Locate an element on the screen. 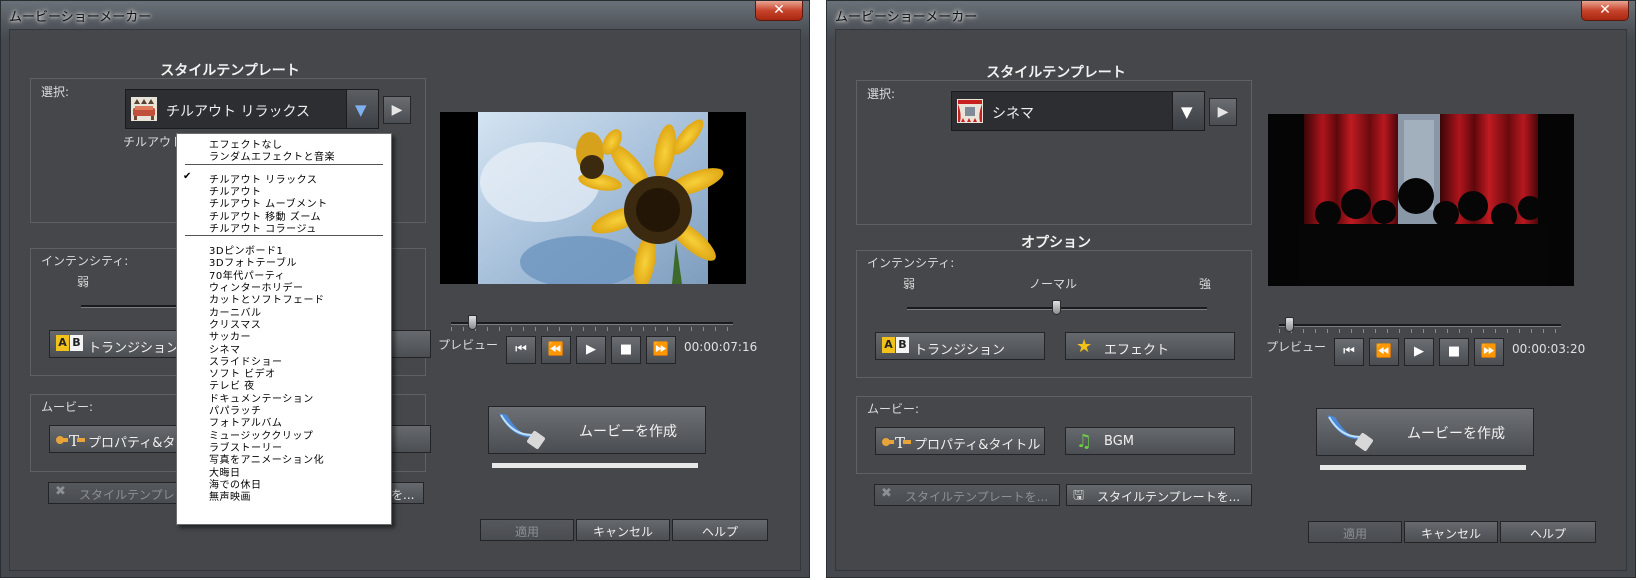 This screenshot has width=1643, height=580. dropdown-item: 無声映画 is located at coordinates (230, 495).